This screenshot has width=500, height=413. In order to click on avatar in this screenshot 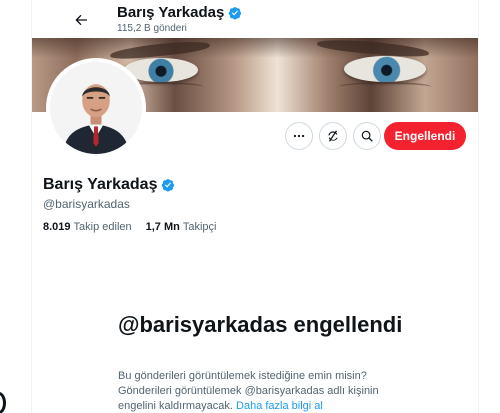, I will do `click(96, 108)`.